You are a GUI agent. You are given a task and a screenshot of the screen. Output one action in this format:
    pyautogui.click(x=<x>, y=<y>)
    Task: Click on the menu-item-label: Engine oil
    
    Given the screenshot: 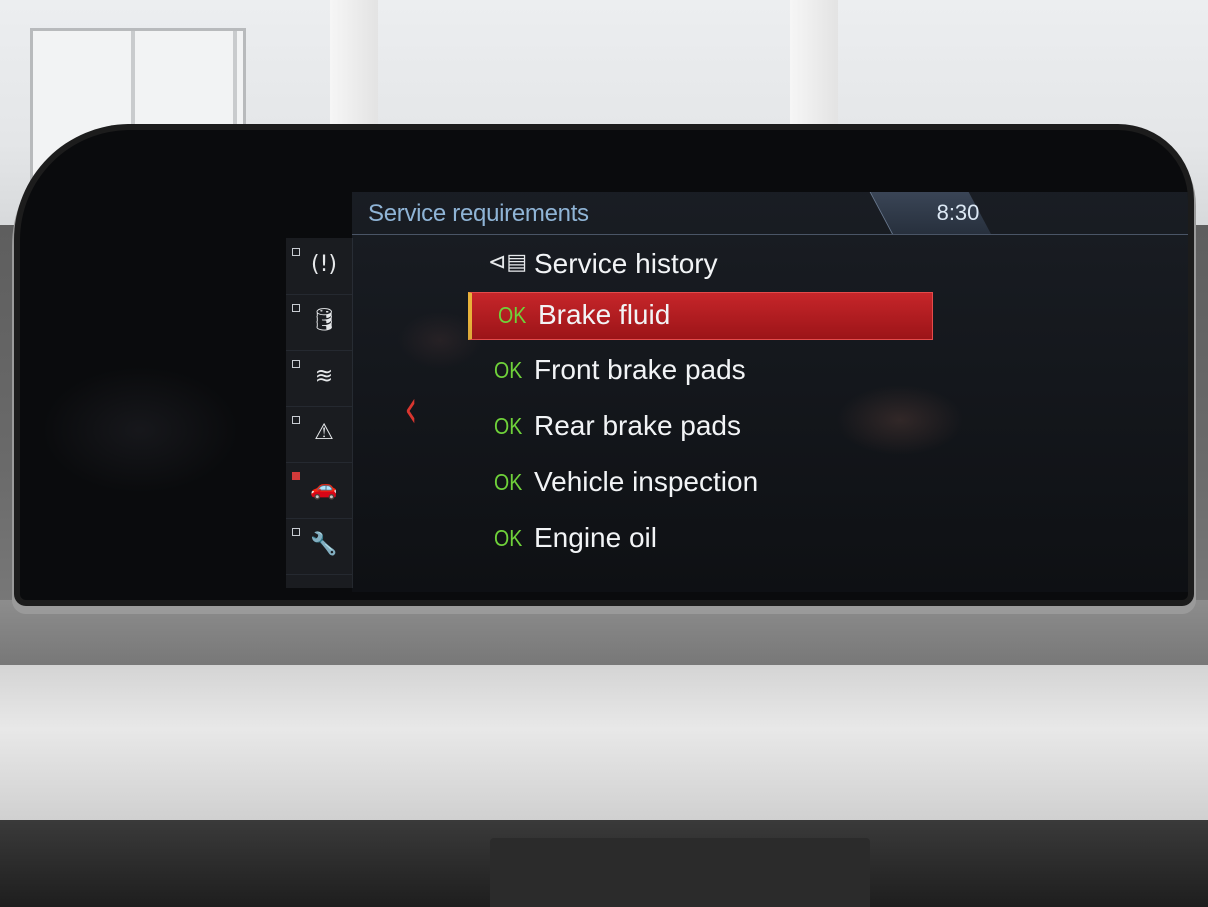 What is the action you would take?
    pyautogui.click(x=595, y=537)
    